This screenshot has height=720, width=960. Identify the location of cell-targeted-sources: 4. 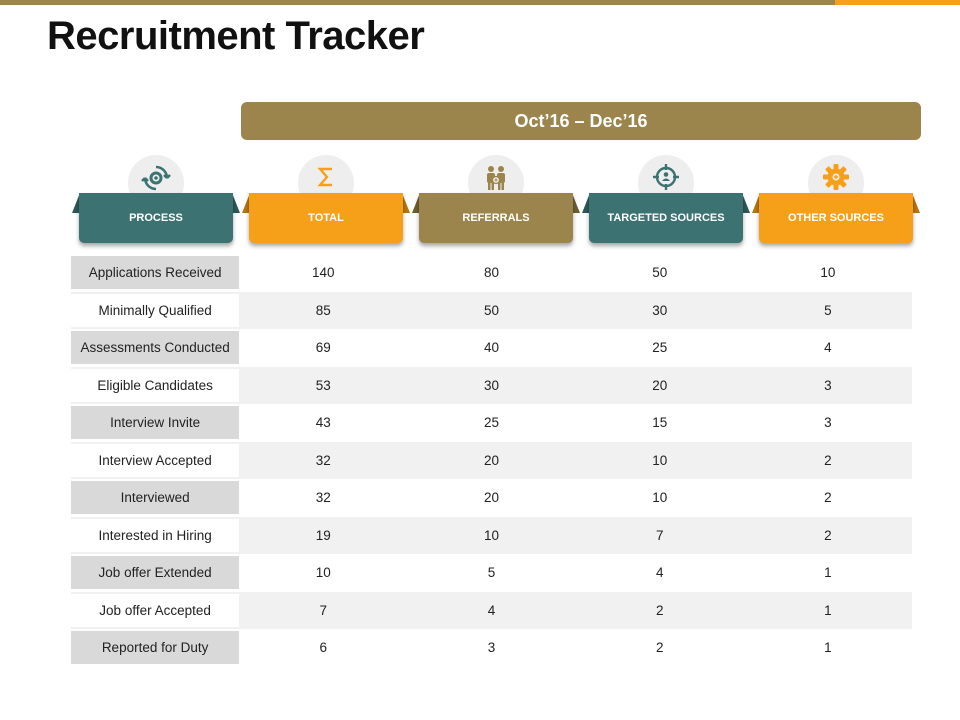
(659, 573).